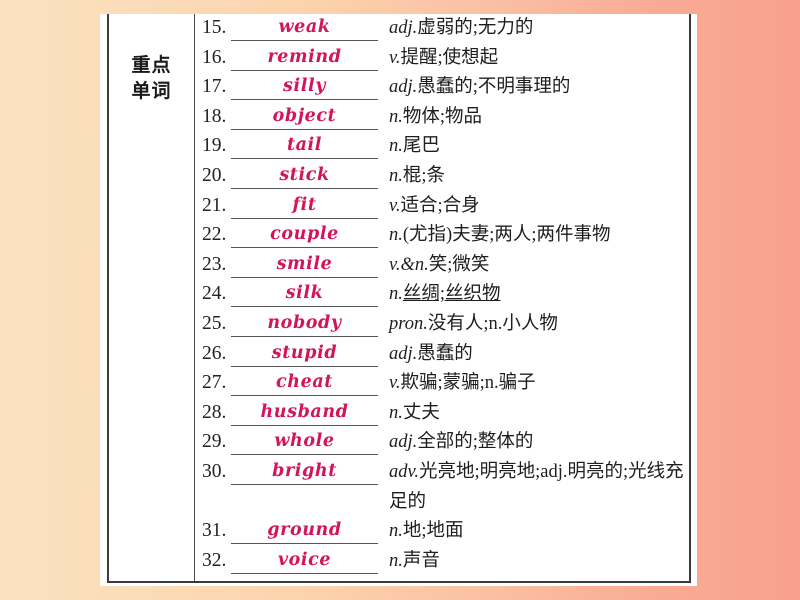 This screenshot has width=800, height=600. I want to click on answer-blank: voice, so click(304, 560).